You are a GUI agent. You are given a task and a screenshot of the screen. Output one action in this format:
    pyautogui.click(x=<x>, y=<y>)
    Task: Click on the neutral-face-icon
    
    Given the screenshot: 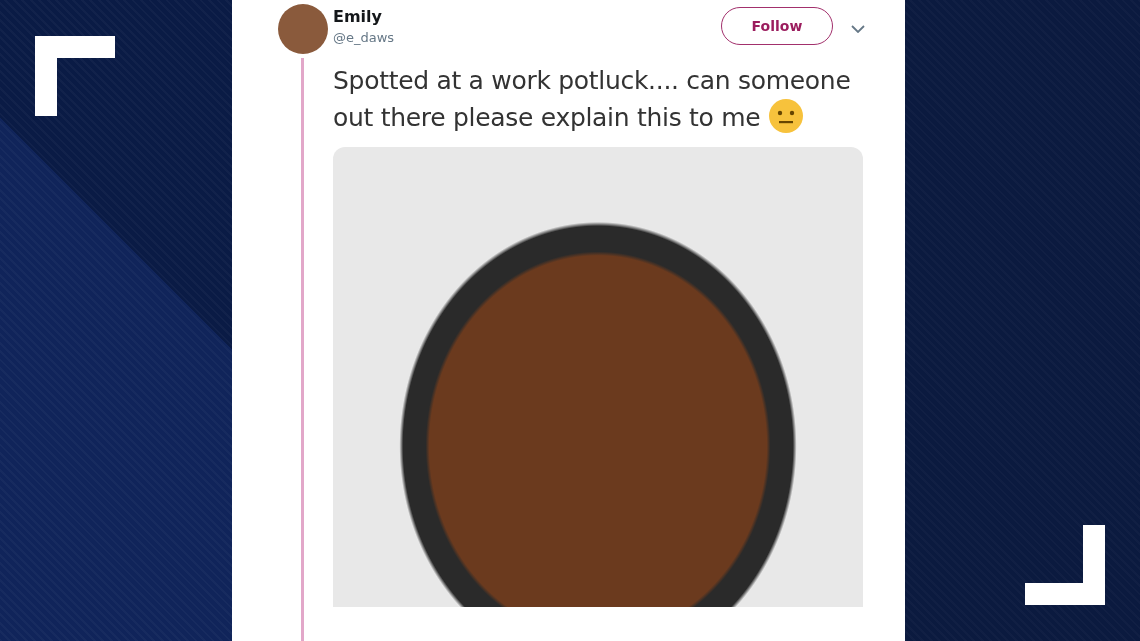 What is the action you would take?
    pyautogui.click(x=785, y=116)
    